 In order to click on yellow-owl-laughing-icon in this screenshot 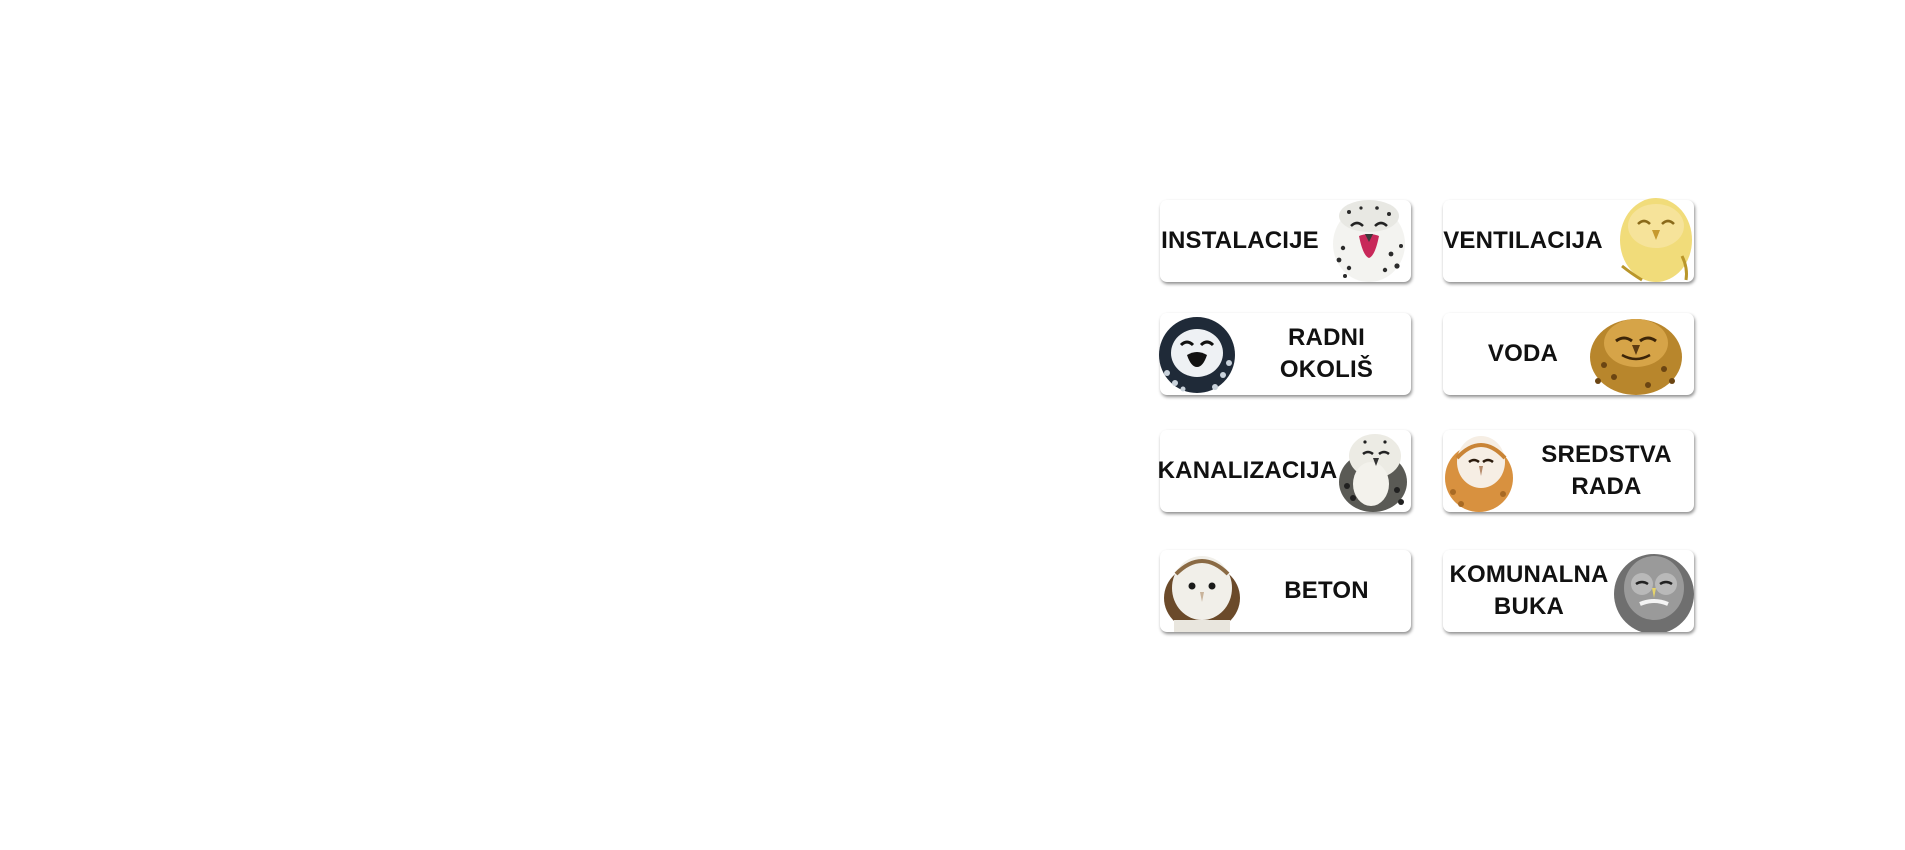, I will do `click(1653, 239)`.